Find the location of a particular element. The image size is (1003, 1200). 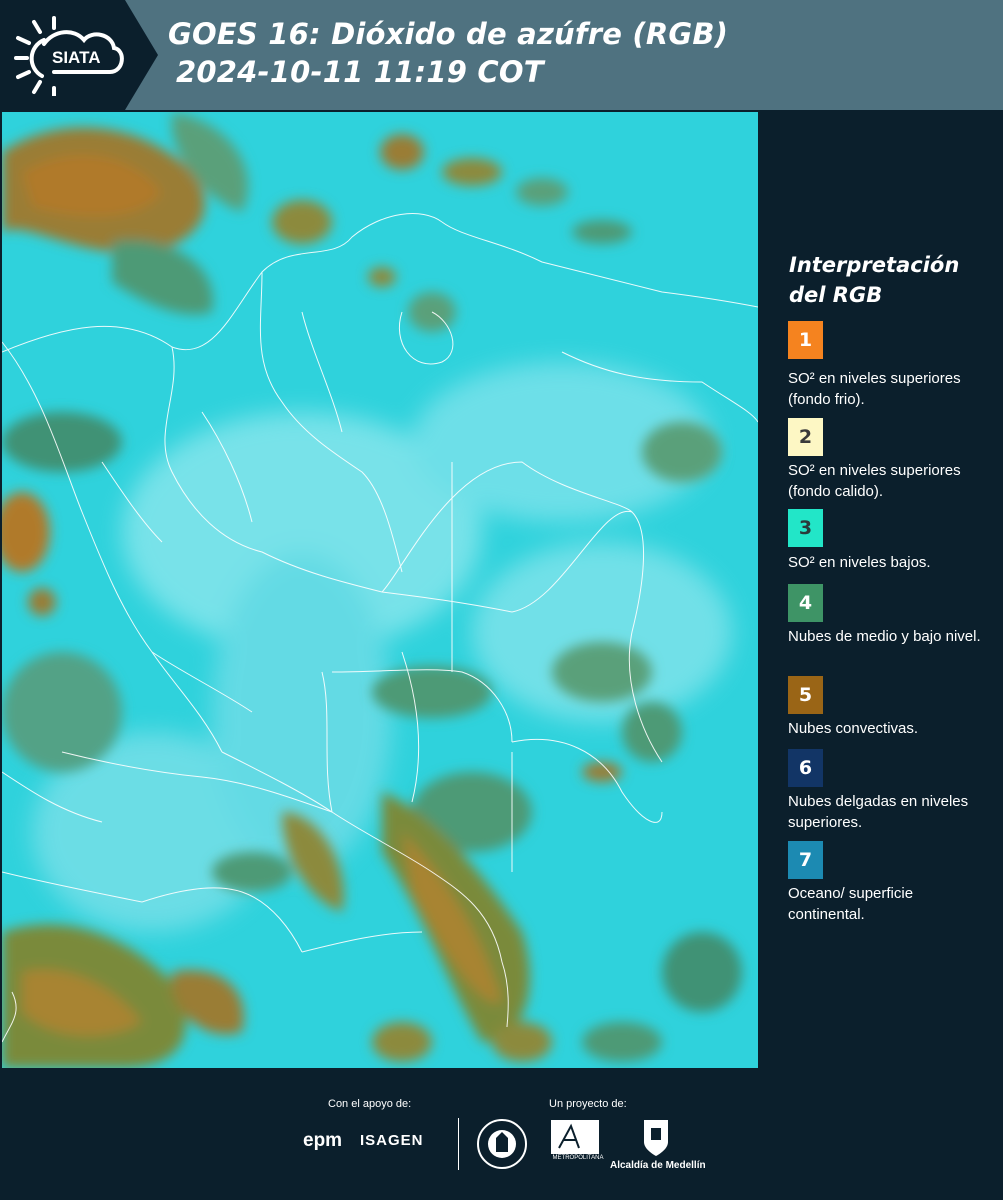

legend-title: Interpretación del RGB is located at coordinates (874, 280).